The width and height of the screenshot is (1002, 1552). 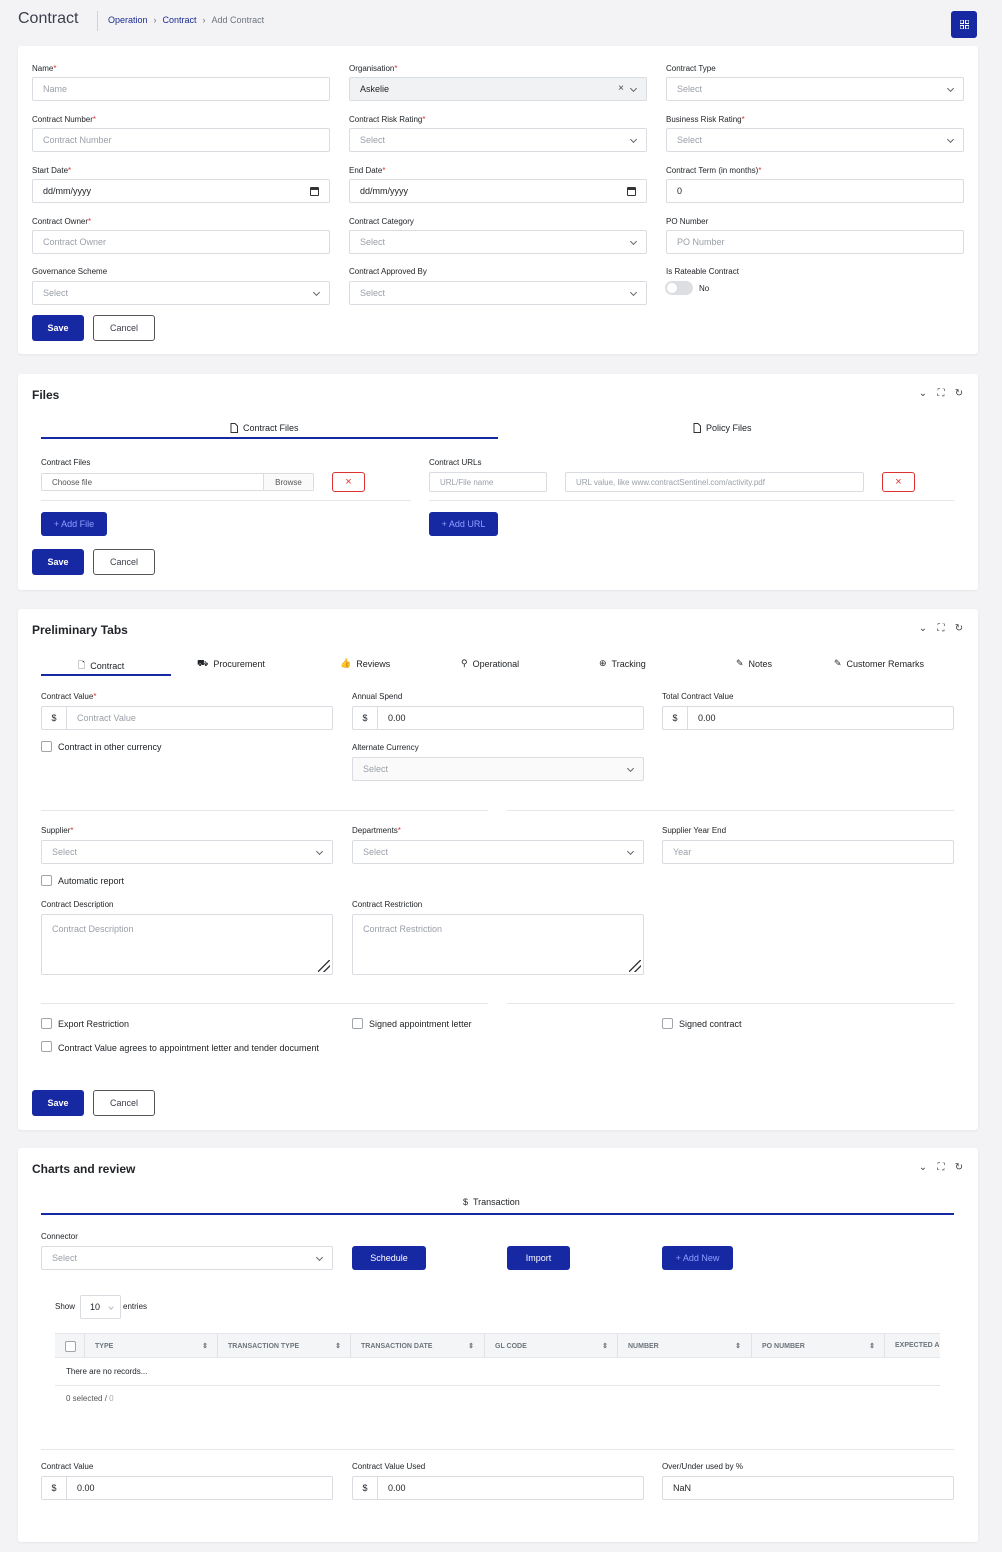 What do you see at coordinates (815, 242) in the screenshot?
I see `po-number-input: PO Number` at bounding box center [815, 242].